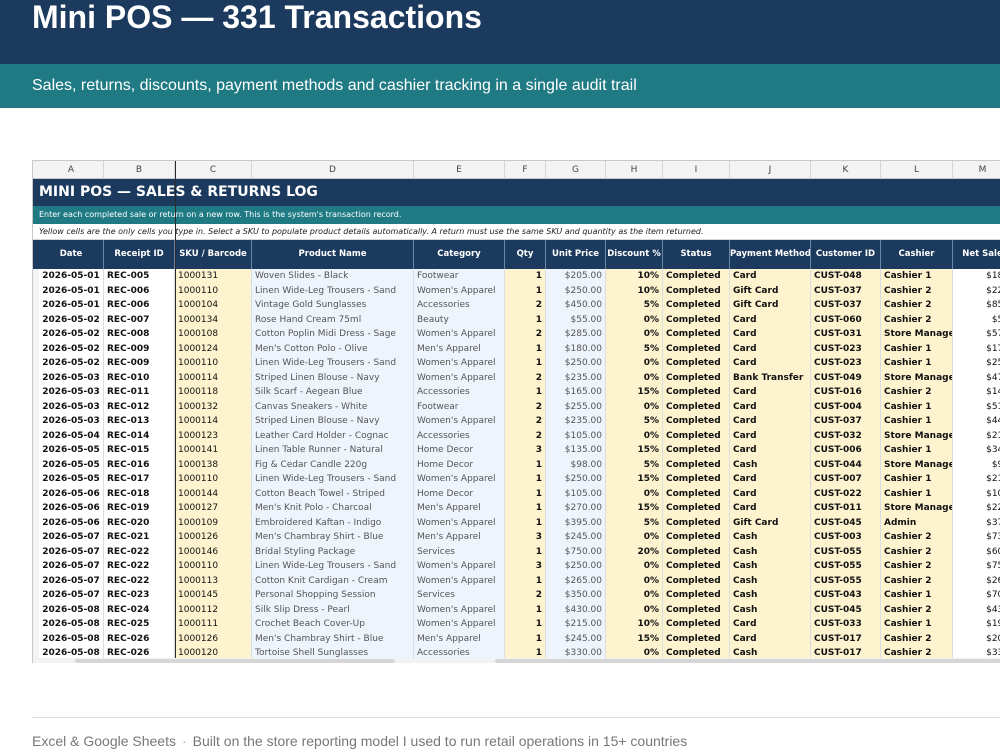 The height and width of the screenshot is (750, 1000). Describe the element at coordinates (576, 551) in the screenshot. I see `table-cell: $750.00` at that location.